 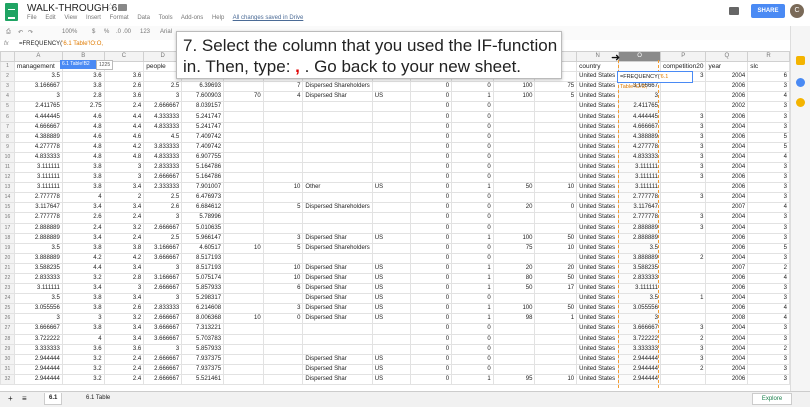 What do you see at coordinates (639, 299) in the screenshot?
I see `table-cell: 3.5` at bounding box center [639, 299].